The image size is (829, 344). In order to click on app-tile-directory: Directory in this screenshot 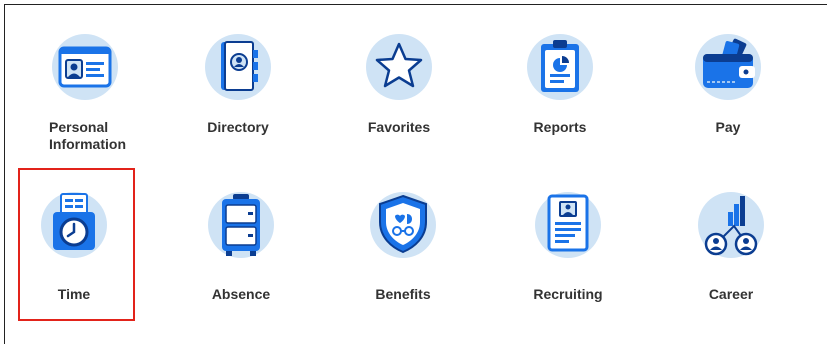, I will do `click(238, 102)`.